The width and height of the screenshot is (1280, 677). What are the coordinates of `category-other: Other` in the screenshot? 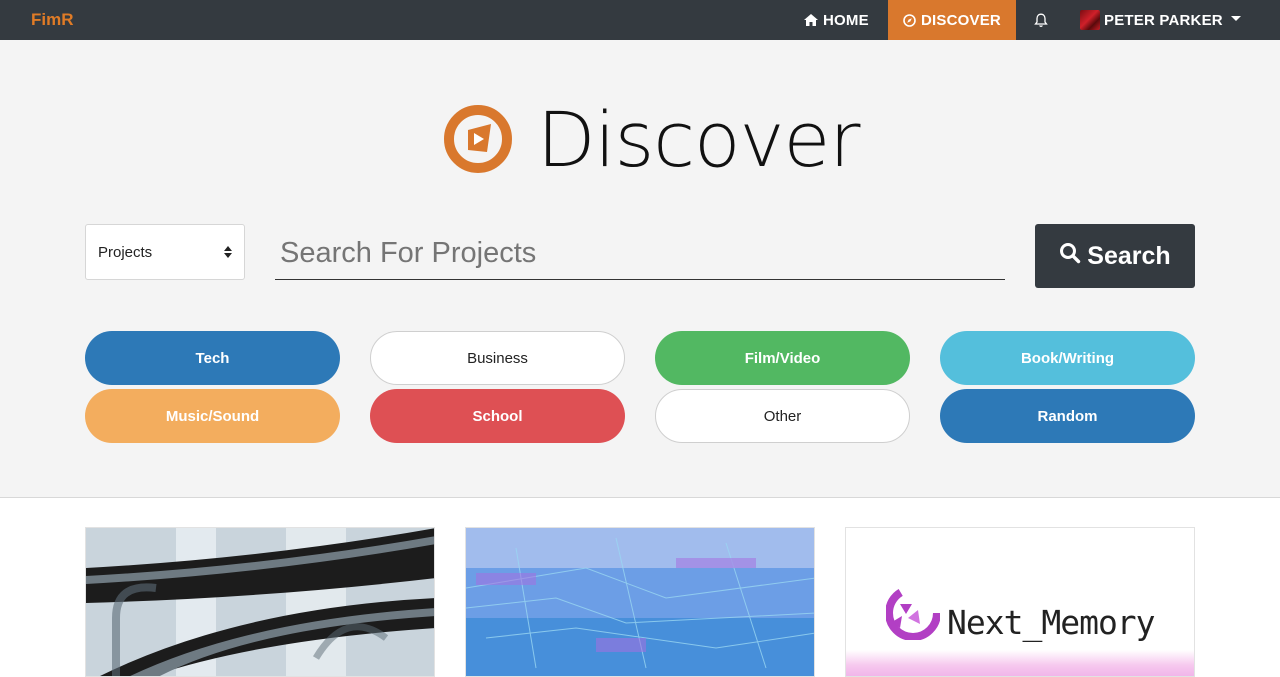 It's located at (782, 416).